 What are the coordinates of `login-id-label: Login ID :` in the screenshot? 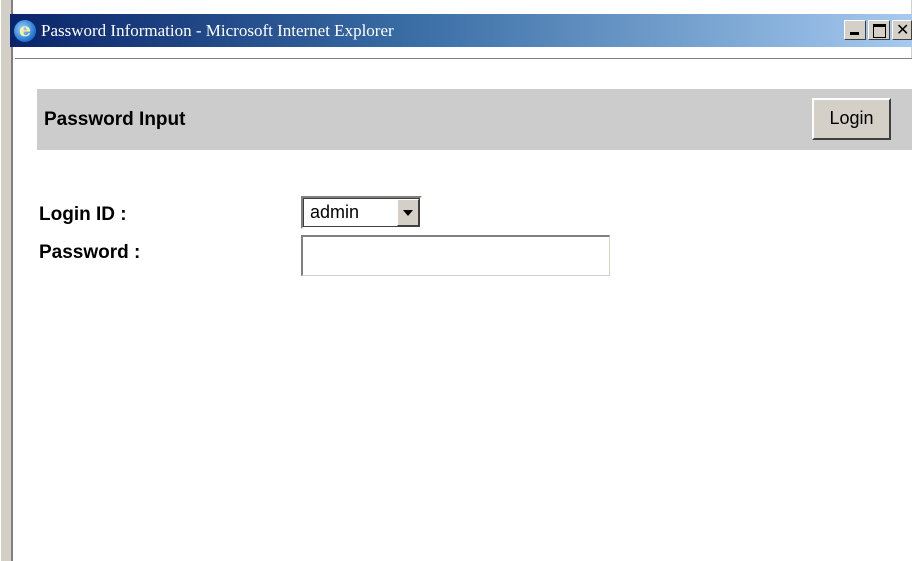 It's located at (83, 214).